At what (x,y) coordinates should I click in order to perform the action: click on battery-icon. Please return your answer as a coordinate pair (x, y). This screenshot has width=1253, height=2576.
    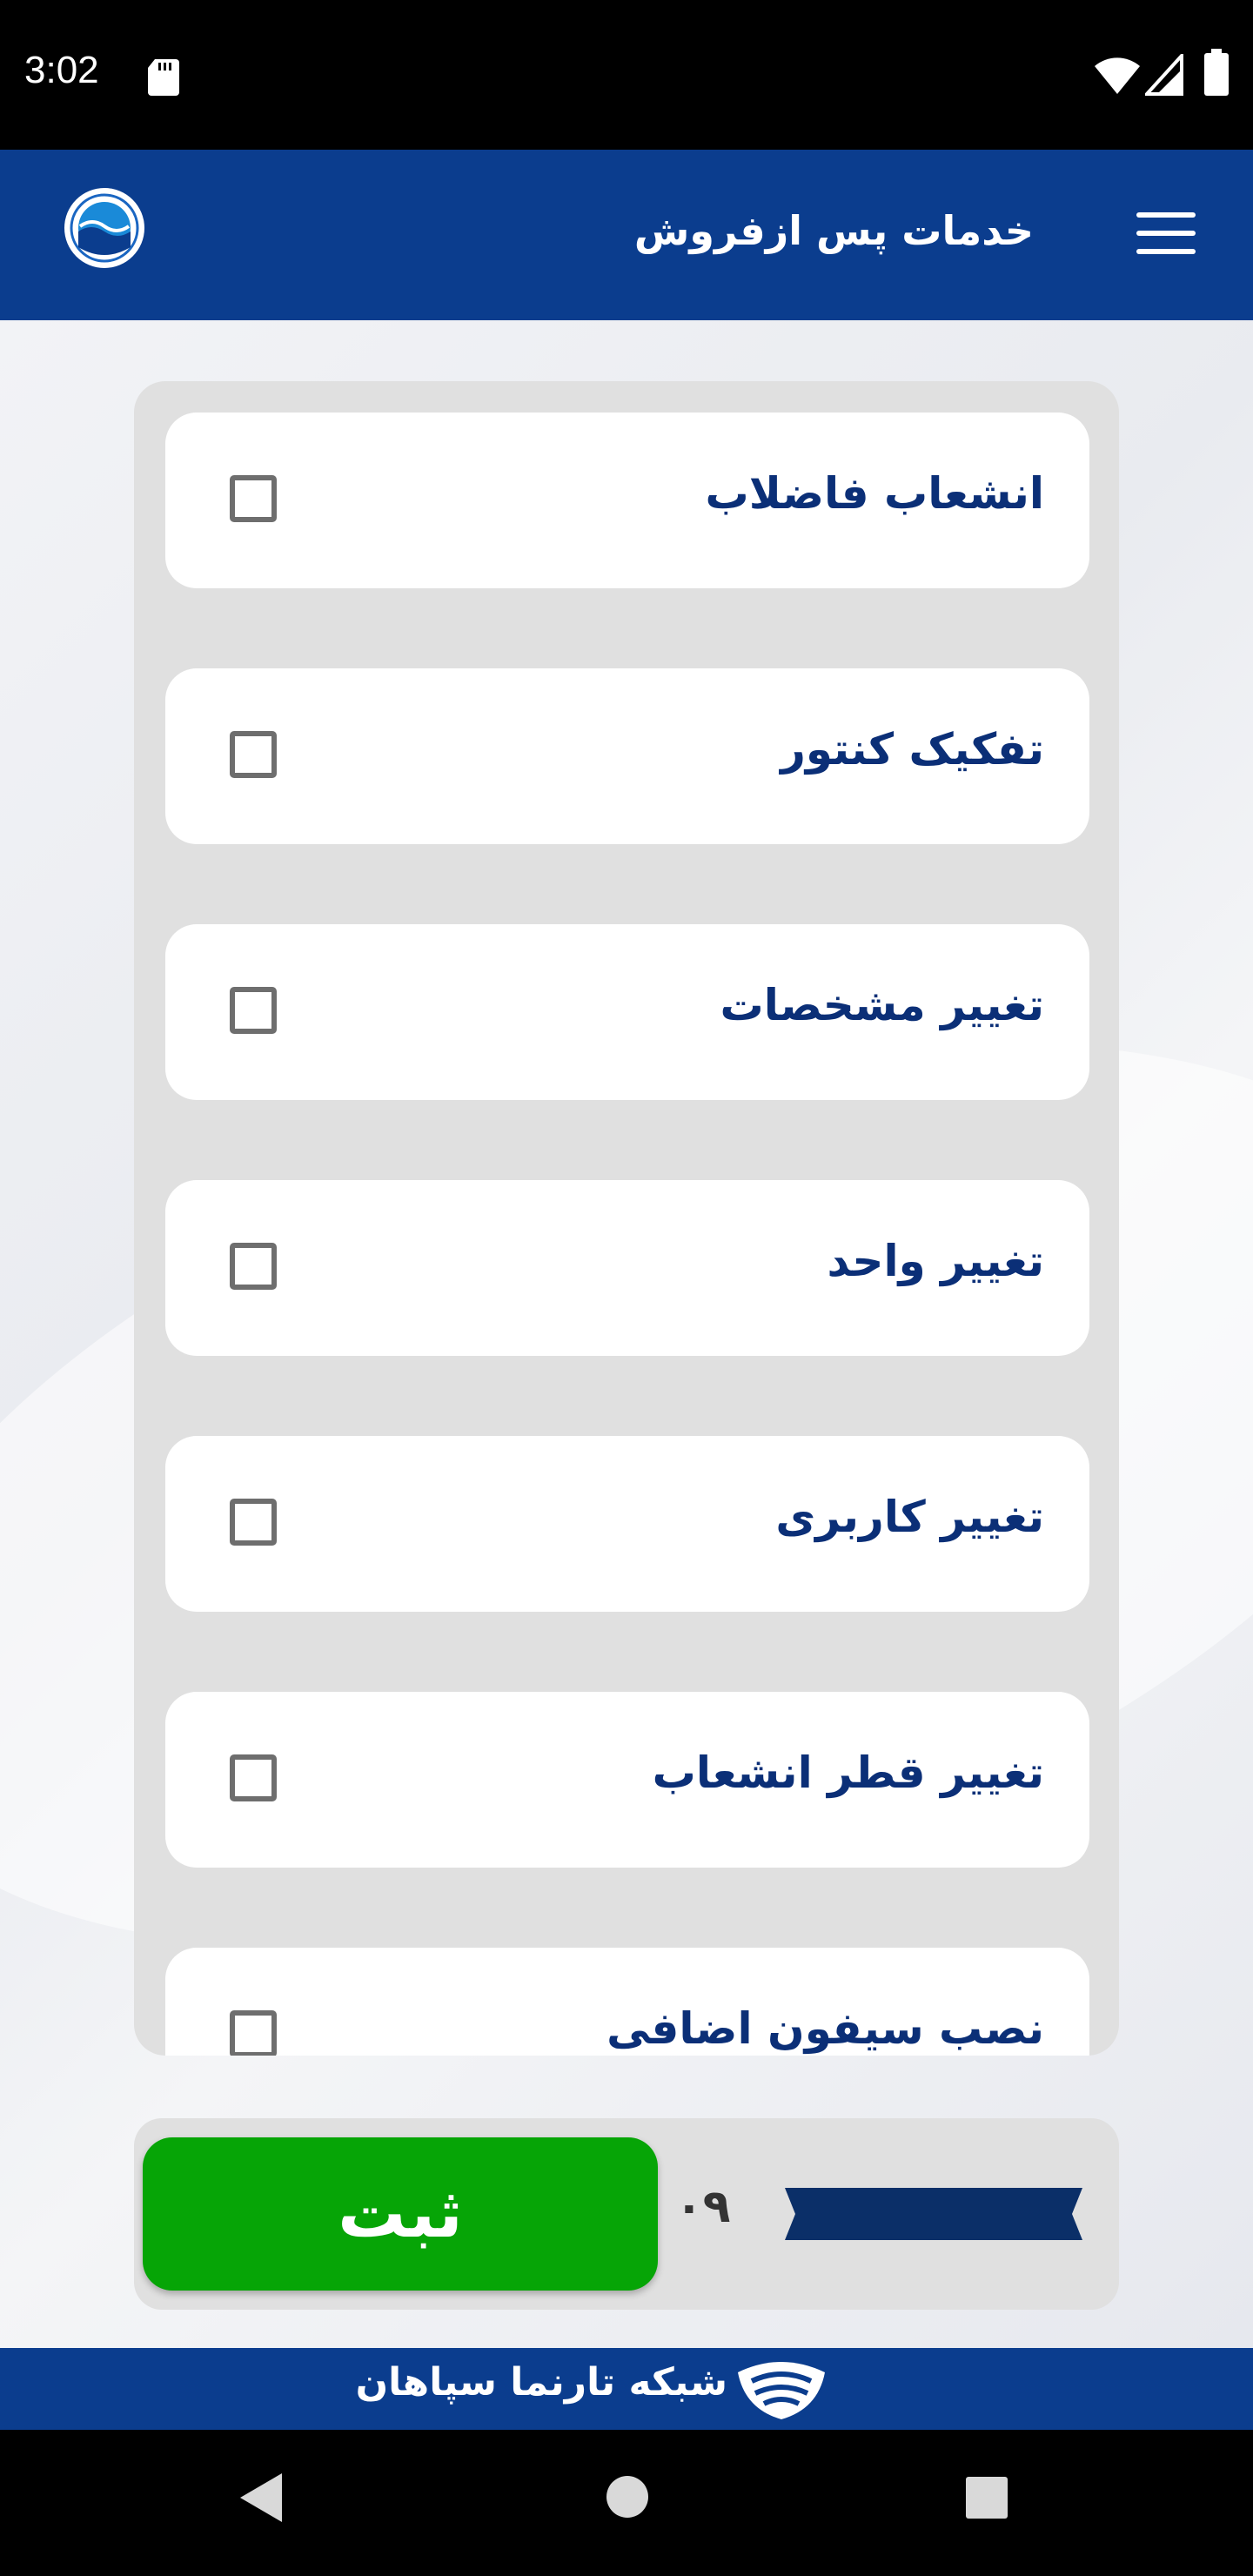
    Looking at the image, I should click on (1216, 72).